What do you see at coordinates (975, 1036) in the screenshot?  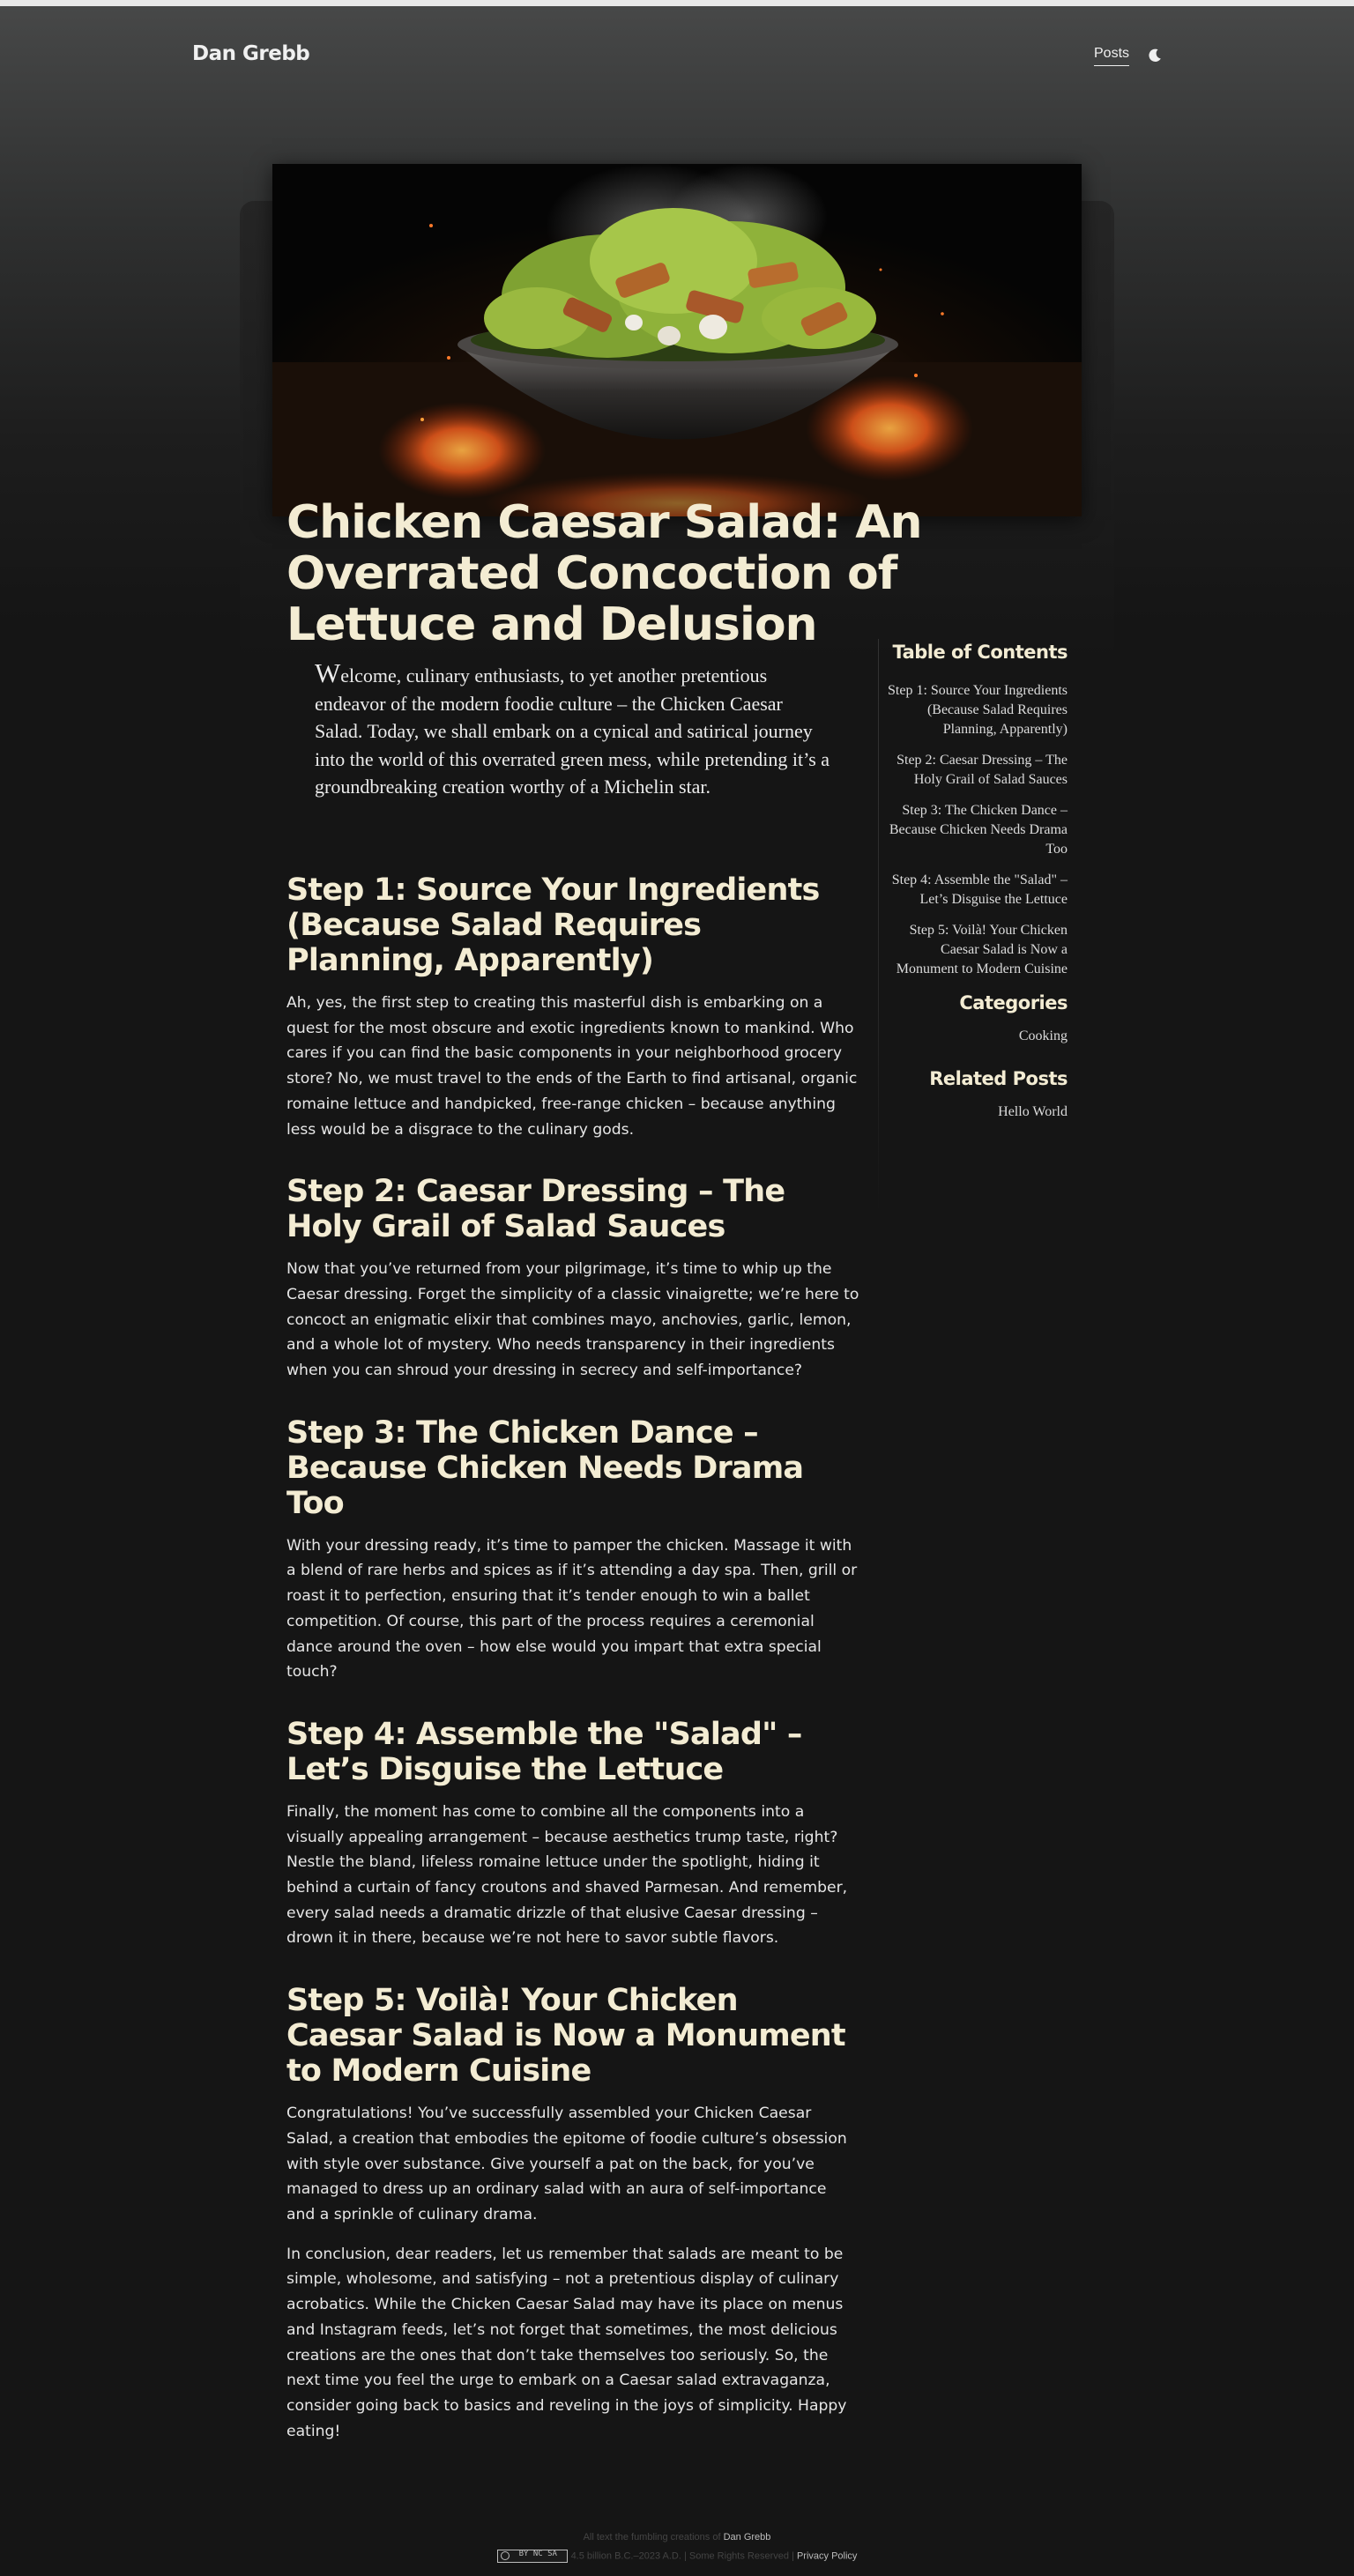 I see `category-link-cooking: Cooking` at bounding box center [975, 1036].